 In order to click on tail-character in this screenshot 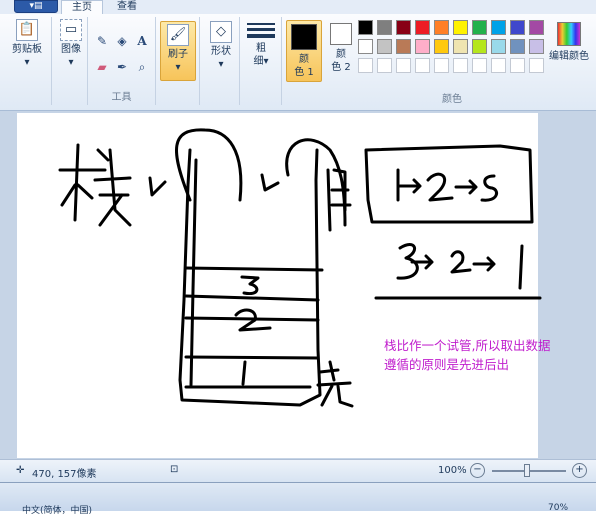, I will do `click(339, 200)`.